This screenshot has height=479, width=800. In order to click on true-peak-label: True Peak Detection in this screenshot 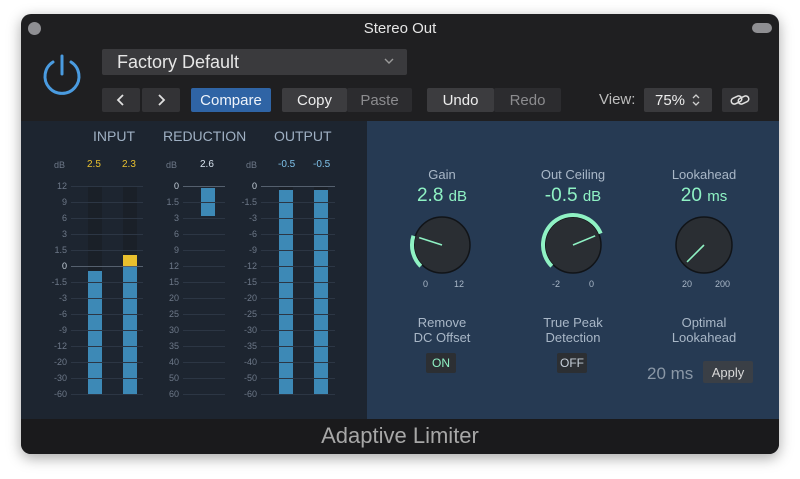, I will do `click(573, 330)`.